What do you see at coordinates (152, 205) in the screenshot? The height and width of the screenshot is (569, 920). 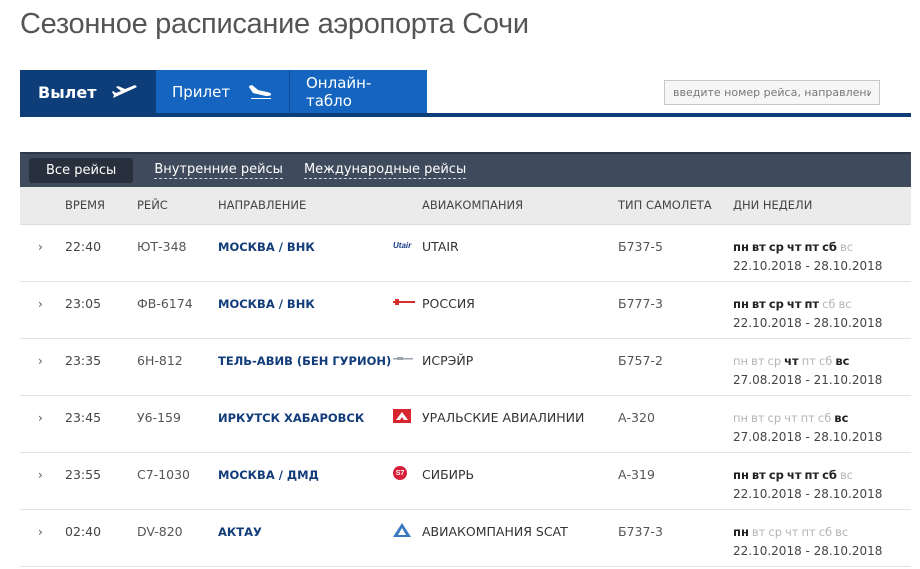 I see `column-header-flight: Рейс` at bounding box center [152, 205].